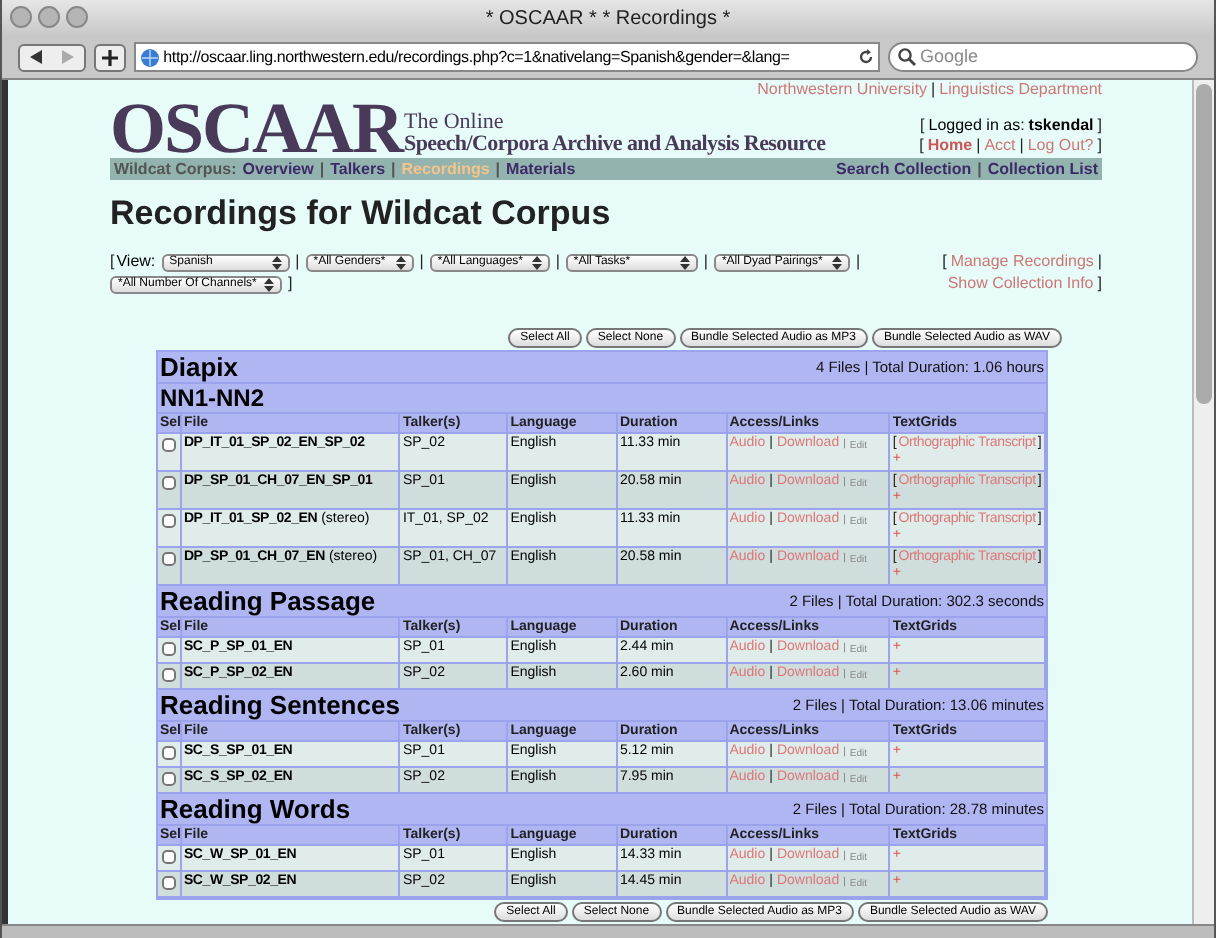 This screenshot has width=1216, height=938. What do you see at coordinates (1061, 126) in the screenshot?
I see `username: tskendal` at bounding box center [1061, 126].